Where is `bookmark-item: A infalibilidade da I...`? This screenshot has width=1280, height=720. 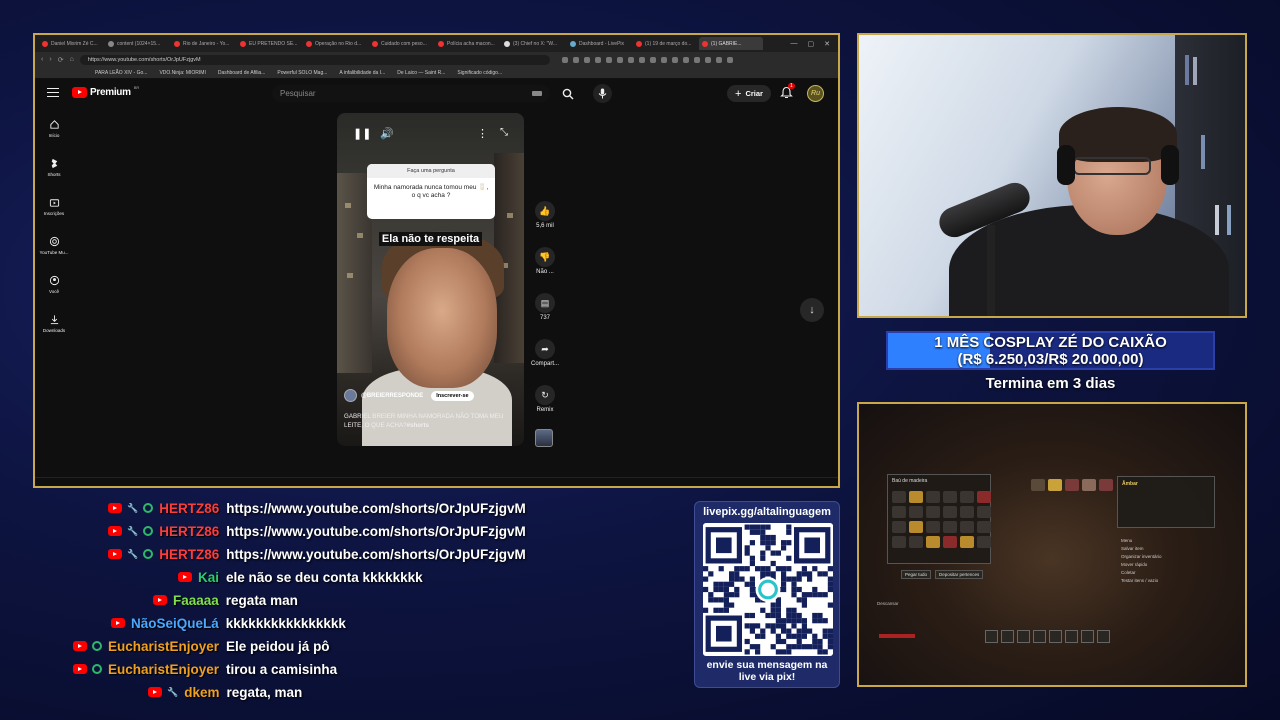 bookmark-item: A infalibilidade da I... is located at coordinates (362, 73).